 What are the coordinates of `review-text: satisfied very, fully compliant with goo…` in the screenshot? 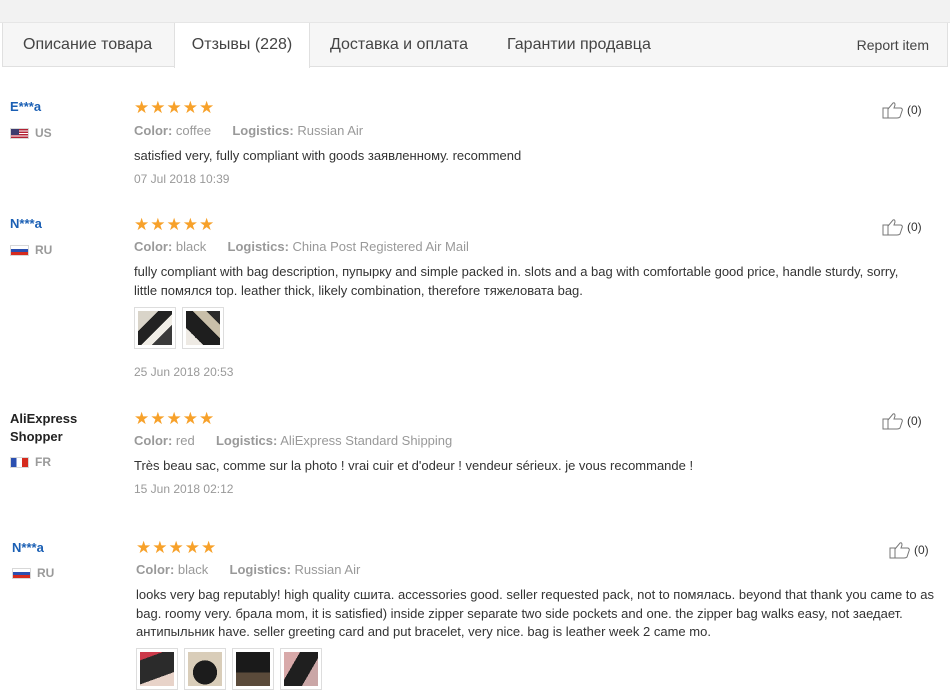 It's located at (328, 155).